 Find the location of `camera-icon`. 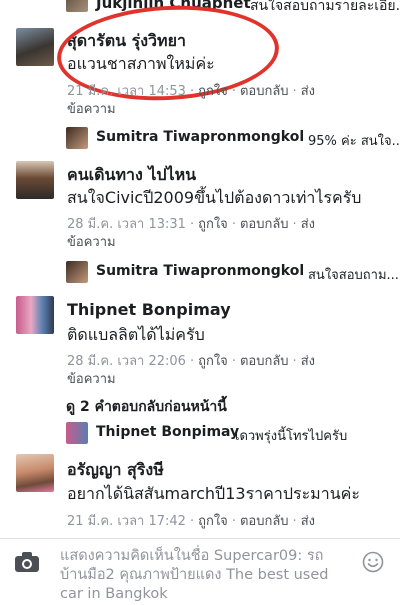

camera-icon is located at coordinates (27, 562).